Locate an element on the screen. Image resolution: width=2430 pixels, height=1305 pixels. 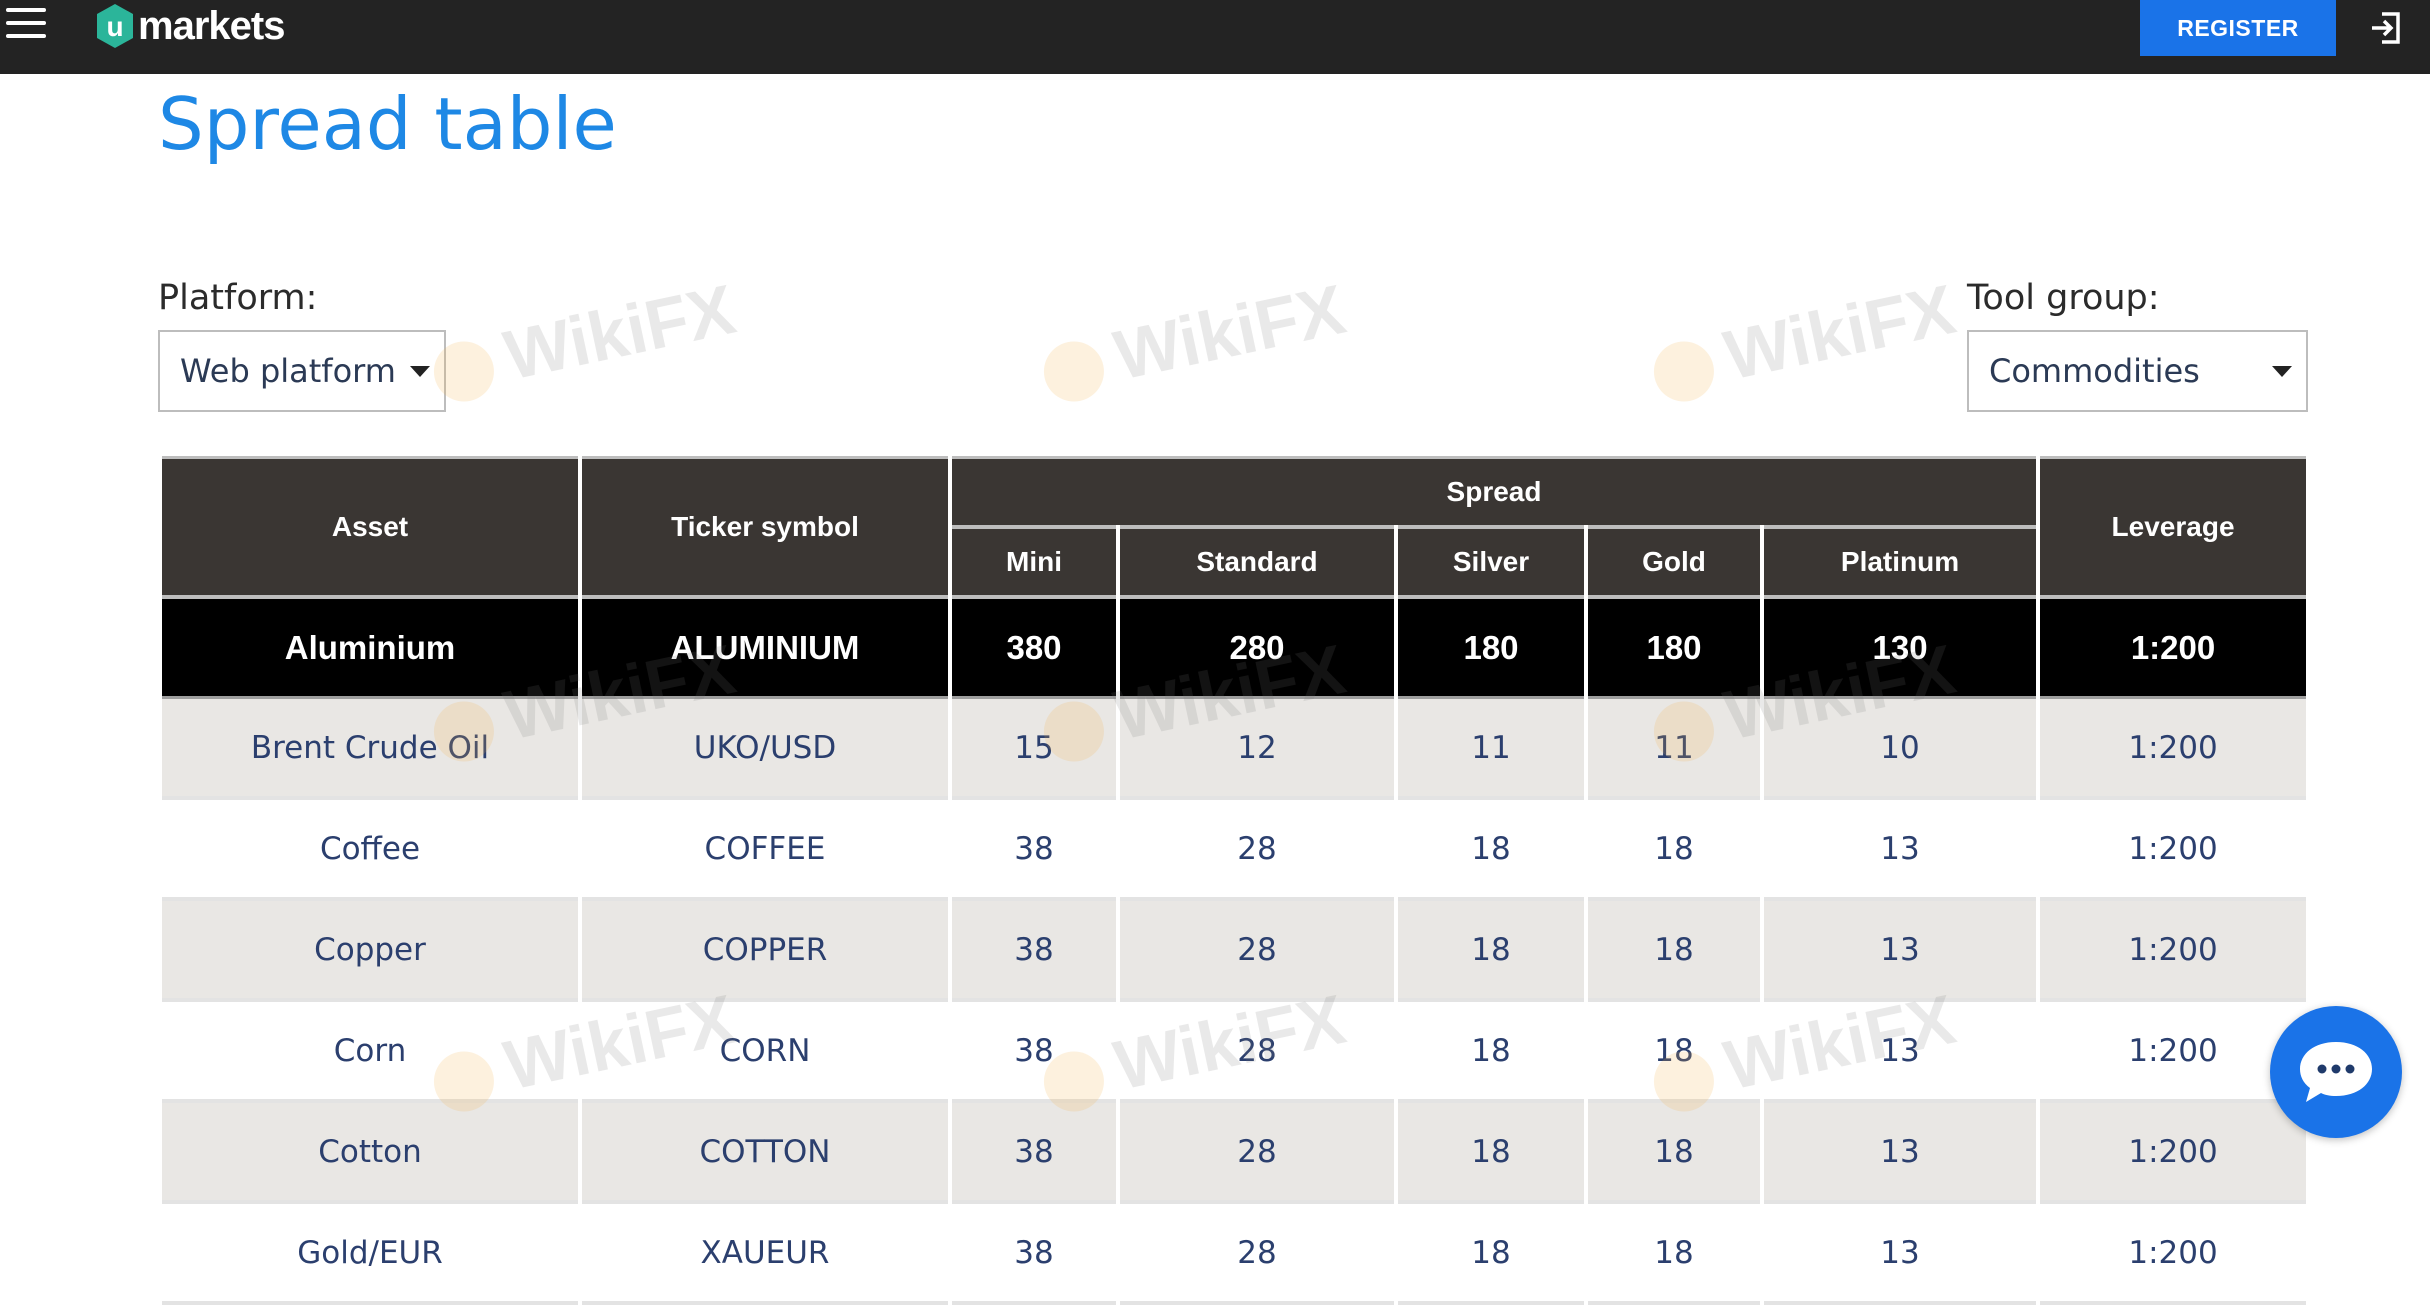
cell-asset: Corn is located at coordinates (370, 1052).